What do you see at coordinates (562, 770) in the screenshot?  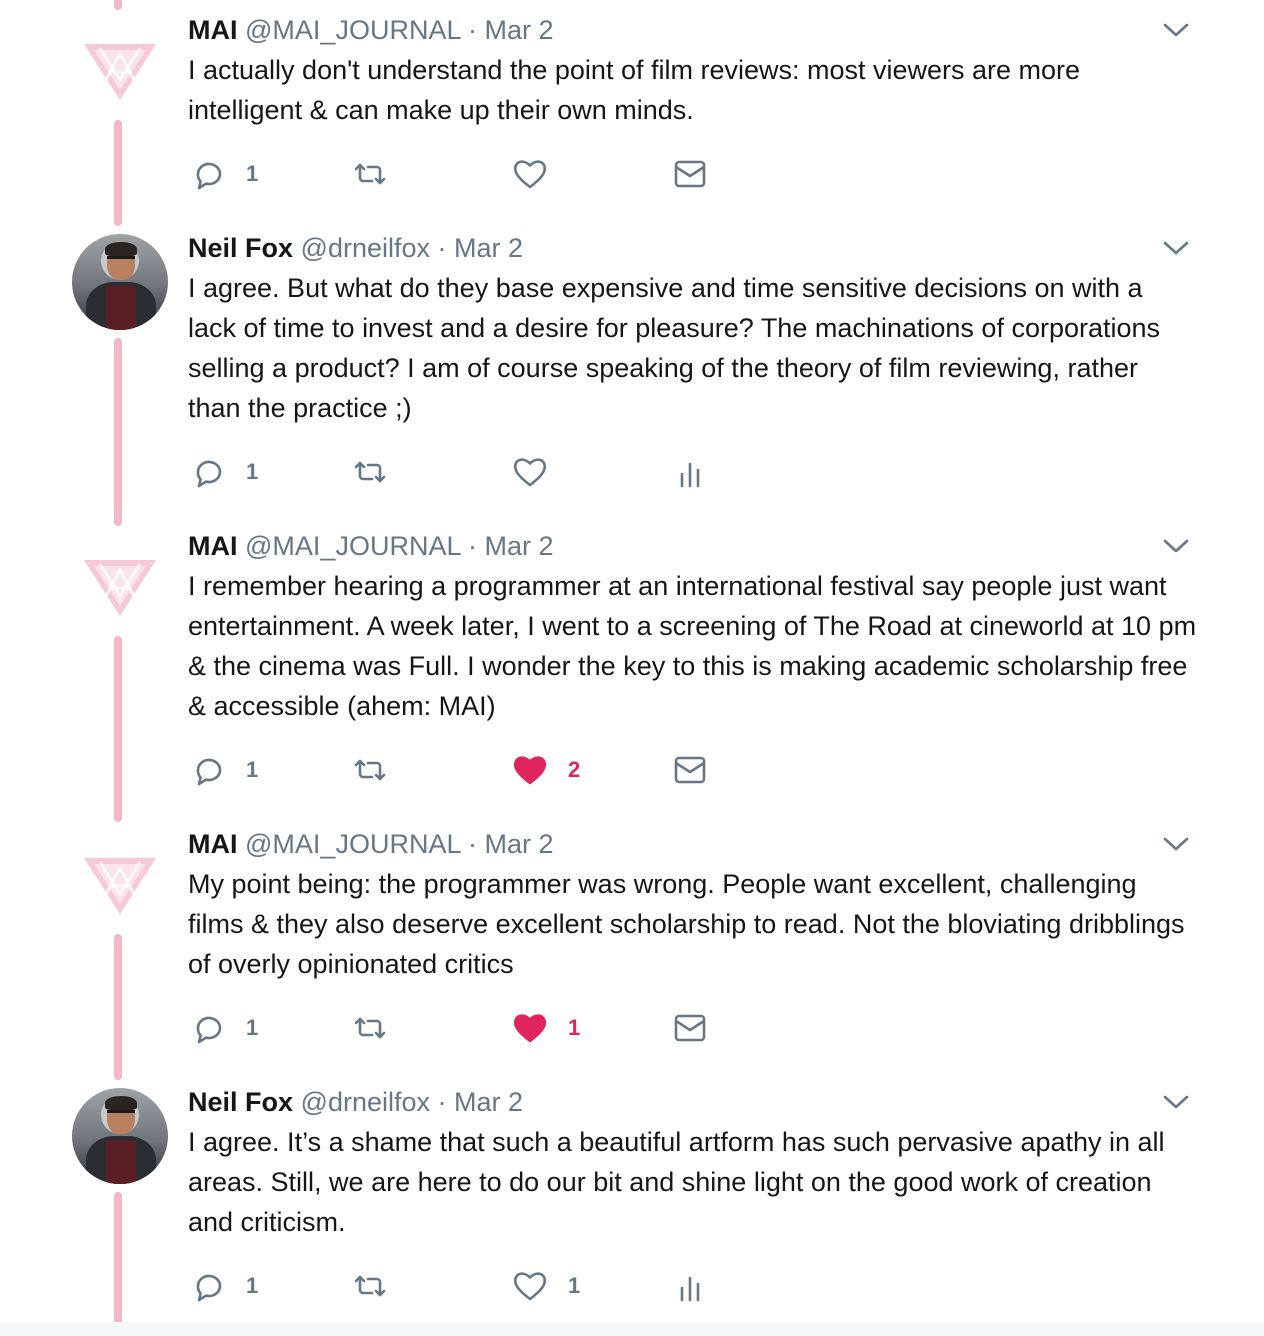 I see `like-button: 2` at bounding box center [562, 770].